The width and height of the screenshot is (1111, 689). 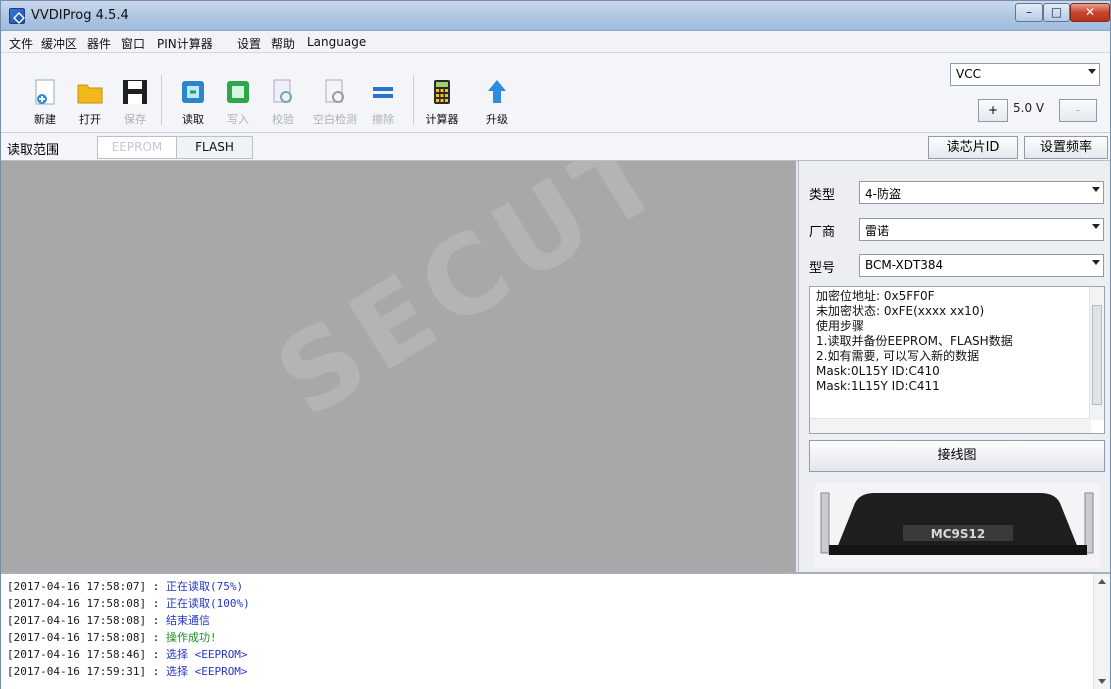 I want to click on voltage-decrease-button: -, so click(x=1078, y=110).